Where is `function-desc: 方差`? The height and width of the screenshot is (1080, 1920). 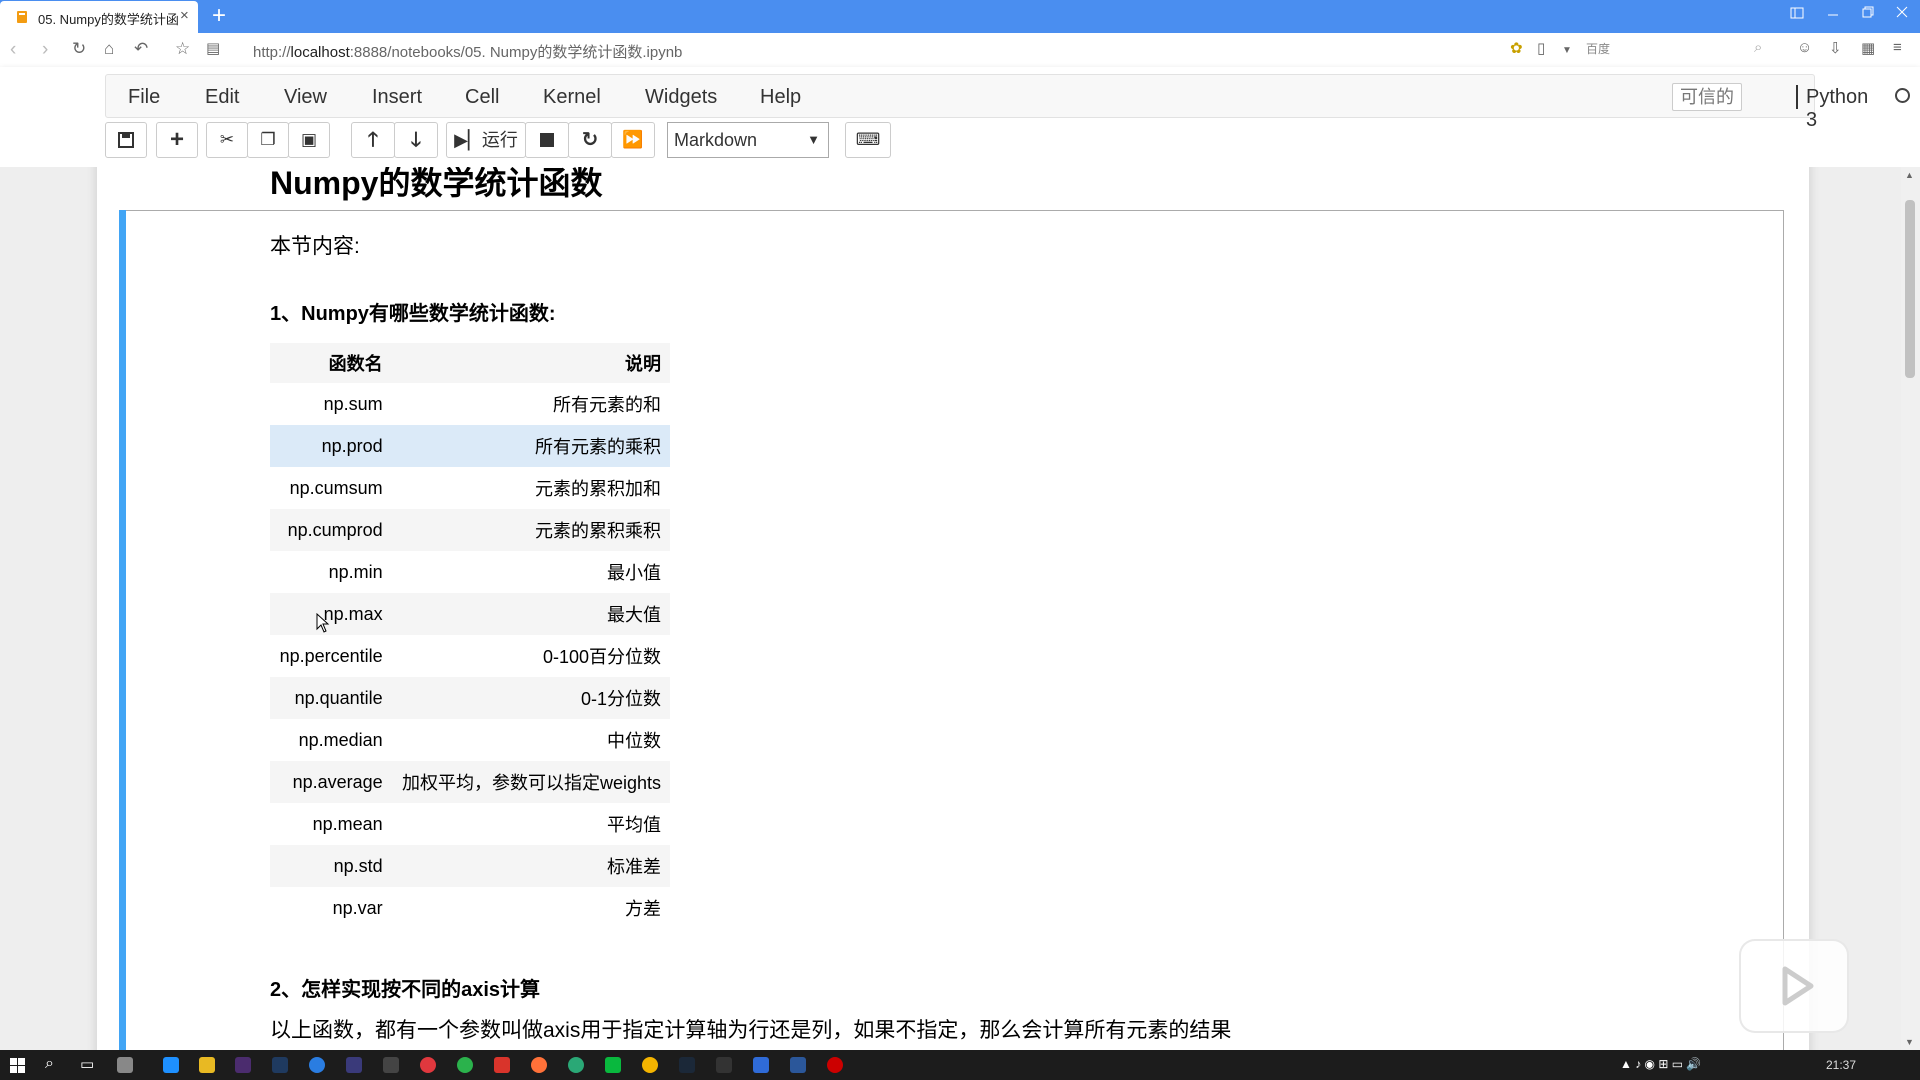
function-desc: 方差 is located at coordinates (643, 909).